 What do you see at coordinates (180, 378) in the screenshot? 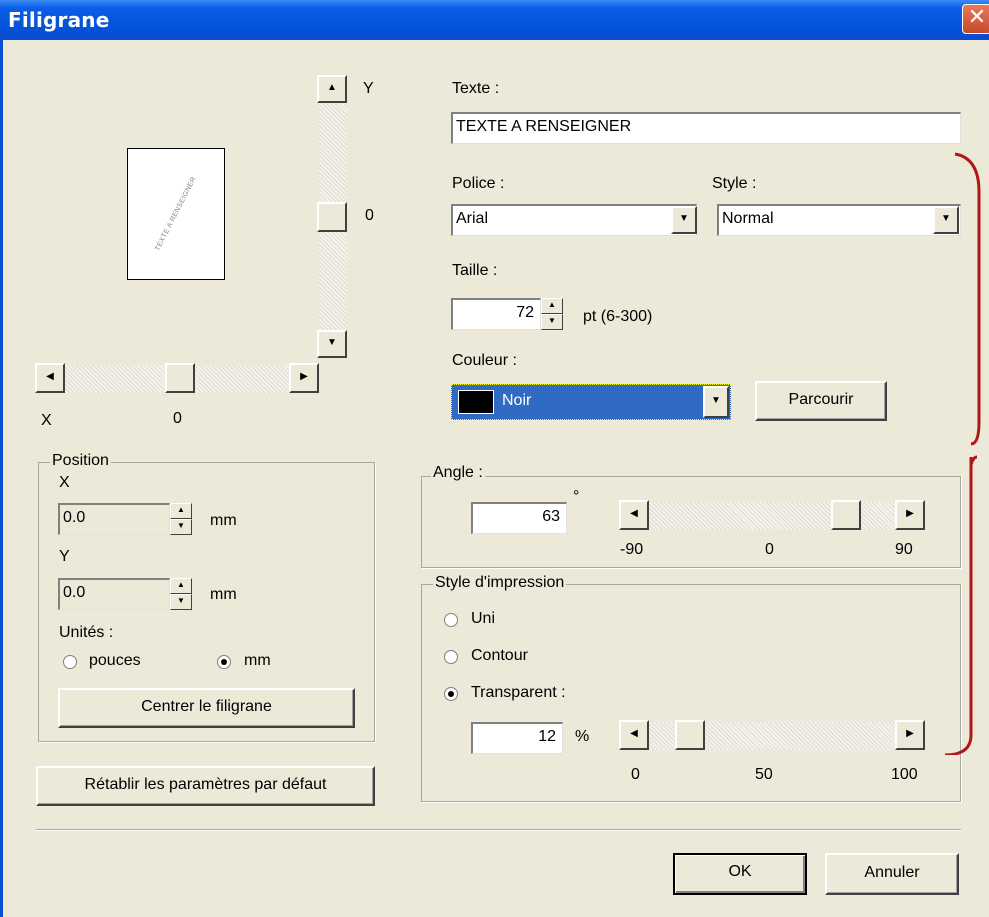
I see `x-scroll-thumb` at bounding box center [180, 378].